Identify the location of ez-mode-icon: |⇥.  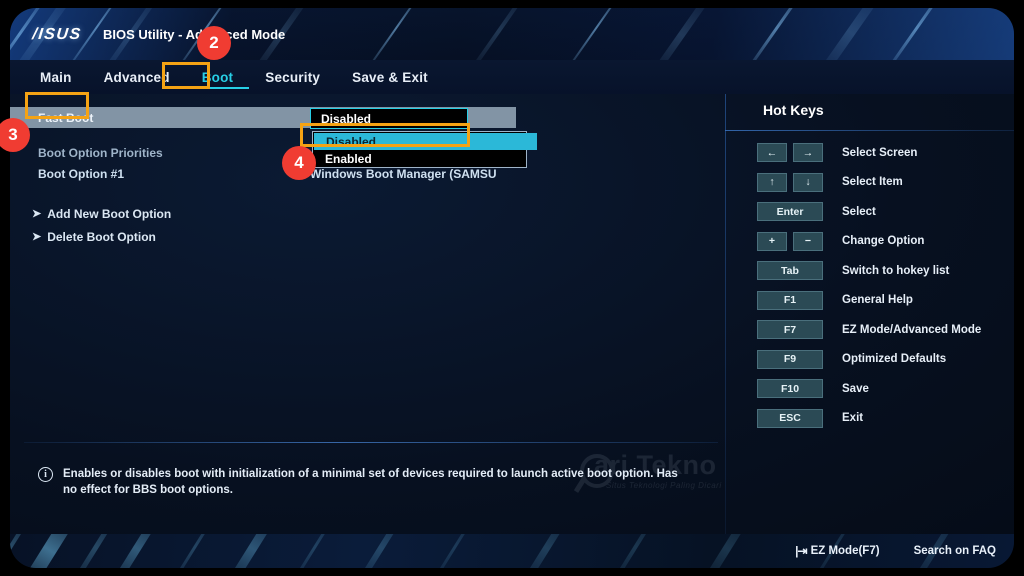
(801, 551).